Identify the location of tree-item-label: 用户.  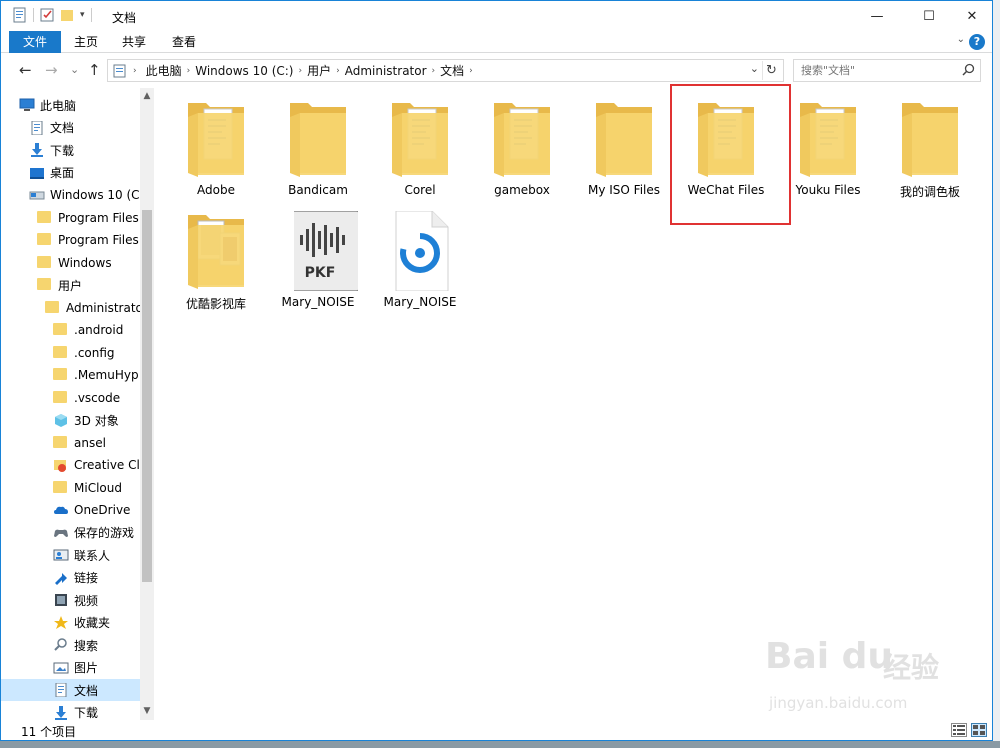
(70, 285).